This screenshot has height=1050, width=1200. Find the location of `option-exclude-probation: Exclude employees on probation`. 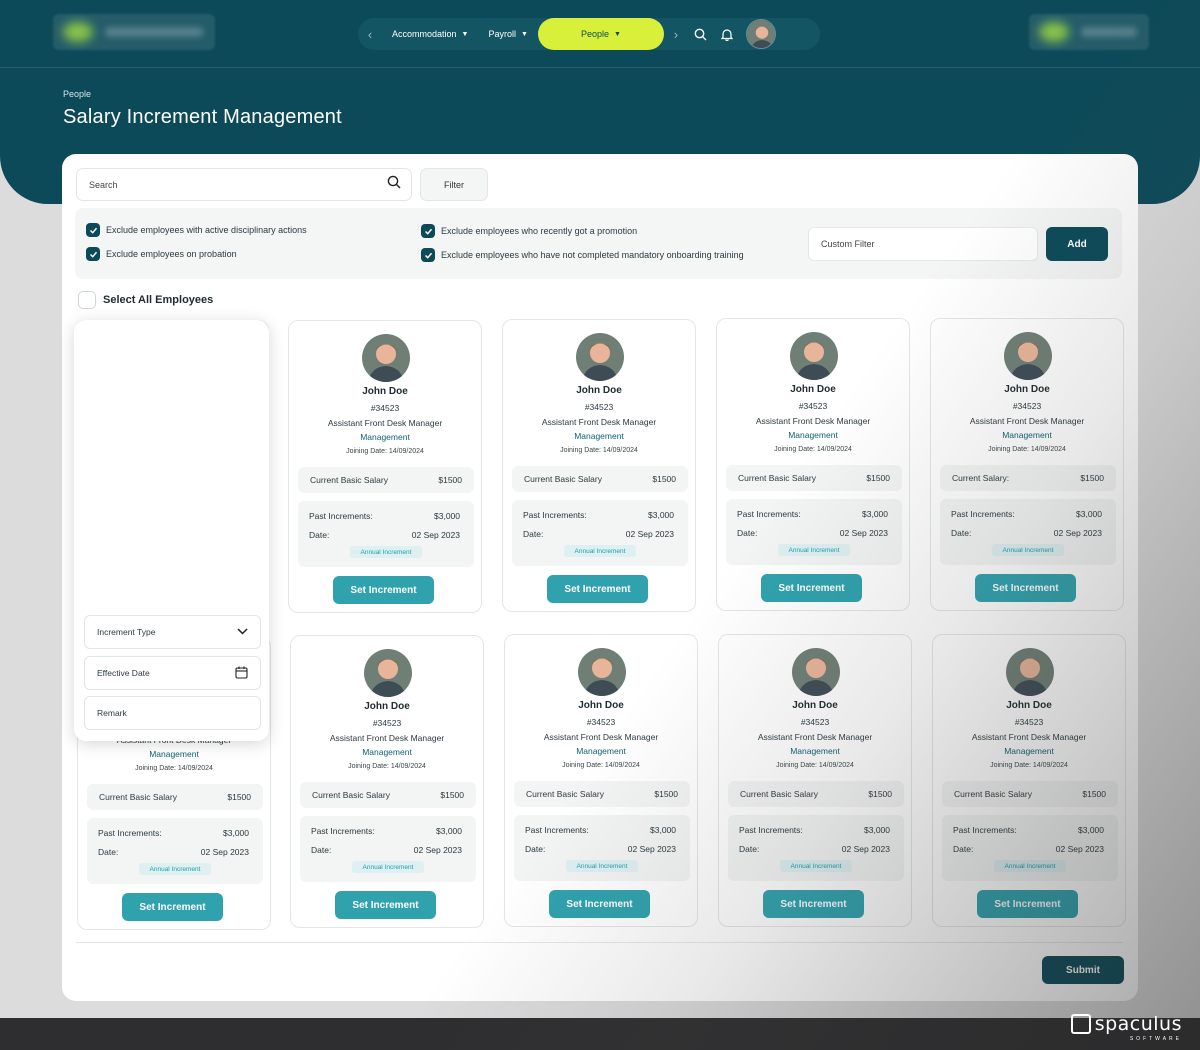

option-exclude-probation: Exclude employees on probation is located at coordinates (161, 254).